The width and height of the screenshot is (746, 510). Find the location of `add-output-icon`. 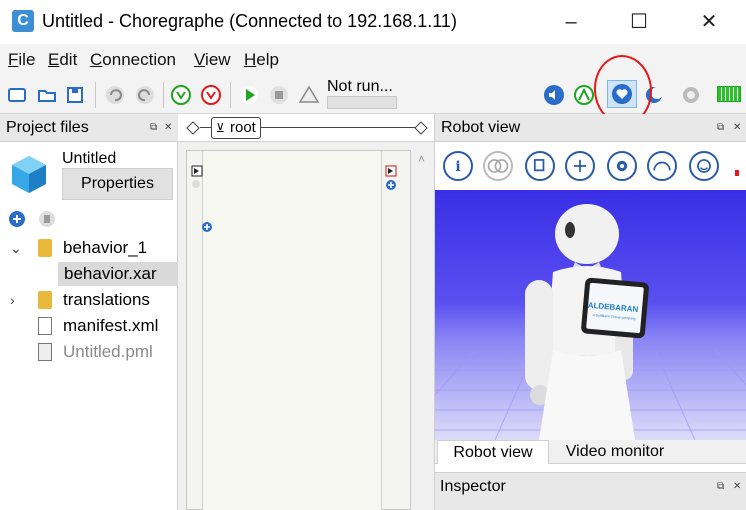

add-output-icon is located at coordinates (391, 185).